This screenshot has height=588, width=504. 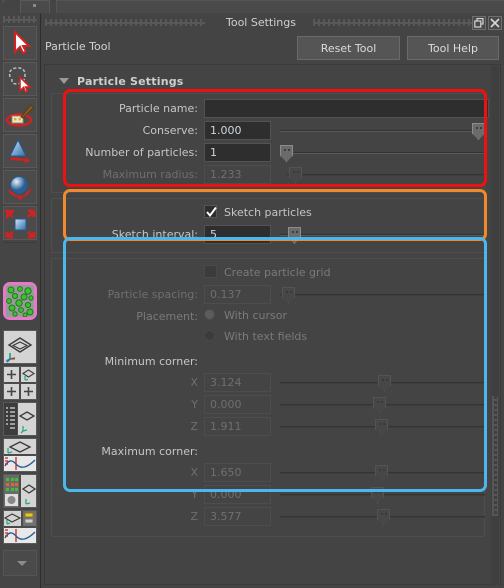 What do you see at coordinates (237, 130) in the screenshot?
I see `conserve-input: 1.000` at bounding box center [237, 130].